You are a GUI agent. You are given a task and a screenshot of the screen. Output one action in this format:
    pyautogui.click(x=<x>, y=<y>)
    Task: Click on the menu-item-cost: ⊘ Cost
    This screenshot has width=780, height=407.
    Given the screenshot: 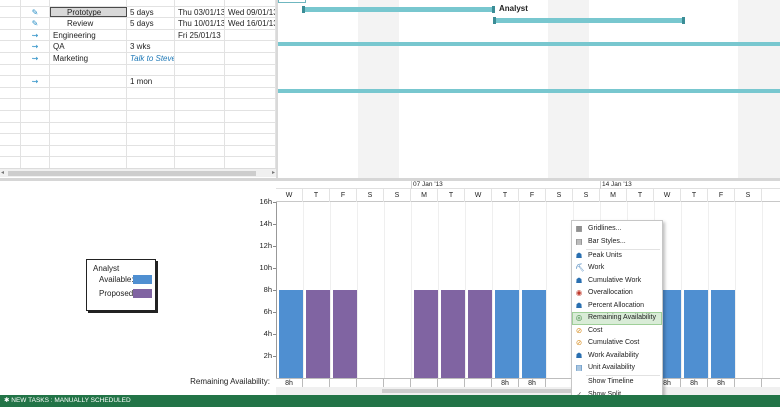 What is the action you would take?
    pyautogui.click(x=617, y=331)
    